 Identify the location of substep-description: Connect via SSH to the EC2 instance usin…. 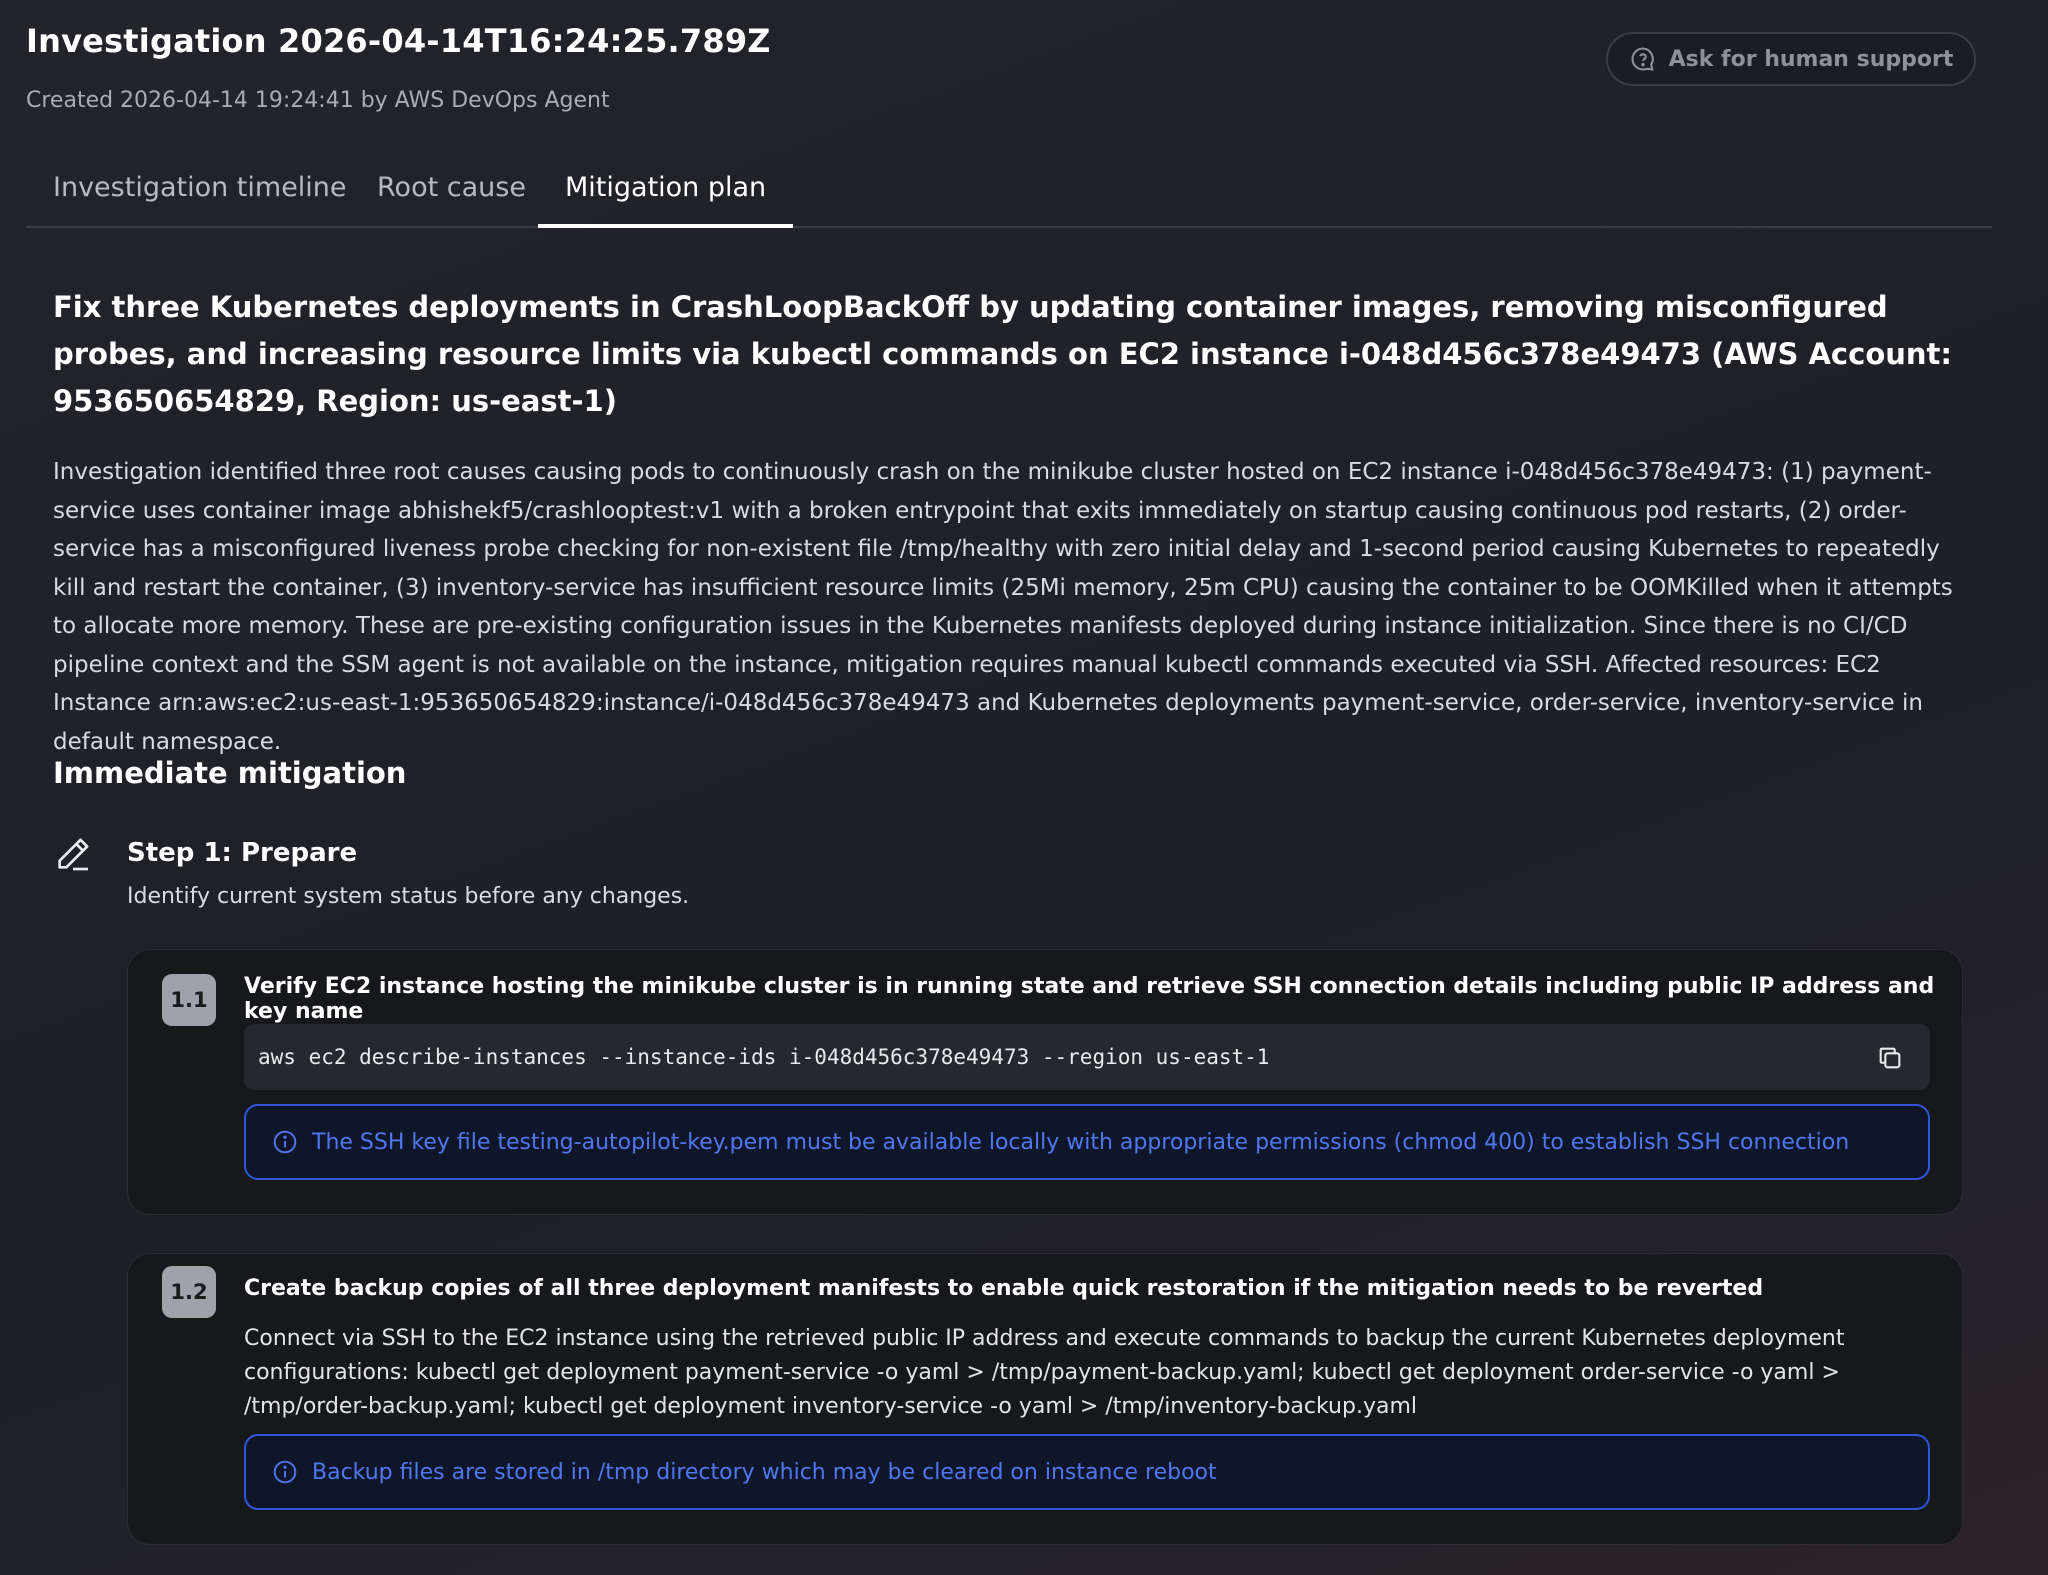
(1044, 1372).